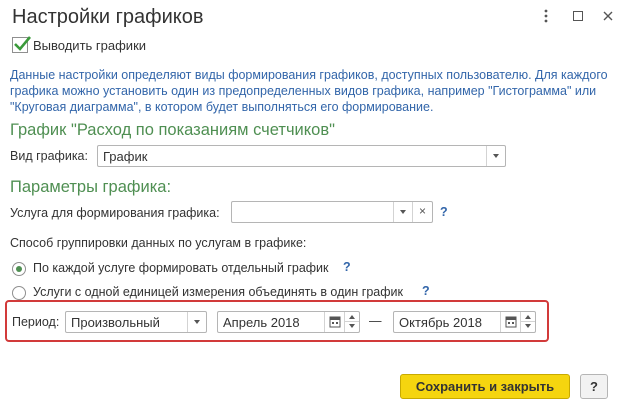 This screenshot has width=624, height=409. What do you see at coordinates (347, 267) in the screenshot?
I see `grouping-separate-help-icon: ?` at bounding box center [347, 267].